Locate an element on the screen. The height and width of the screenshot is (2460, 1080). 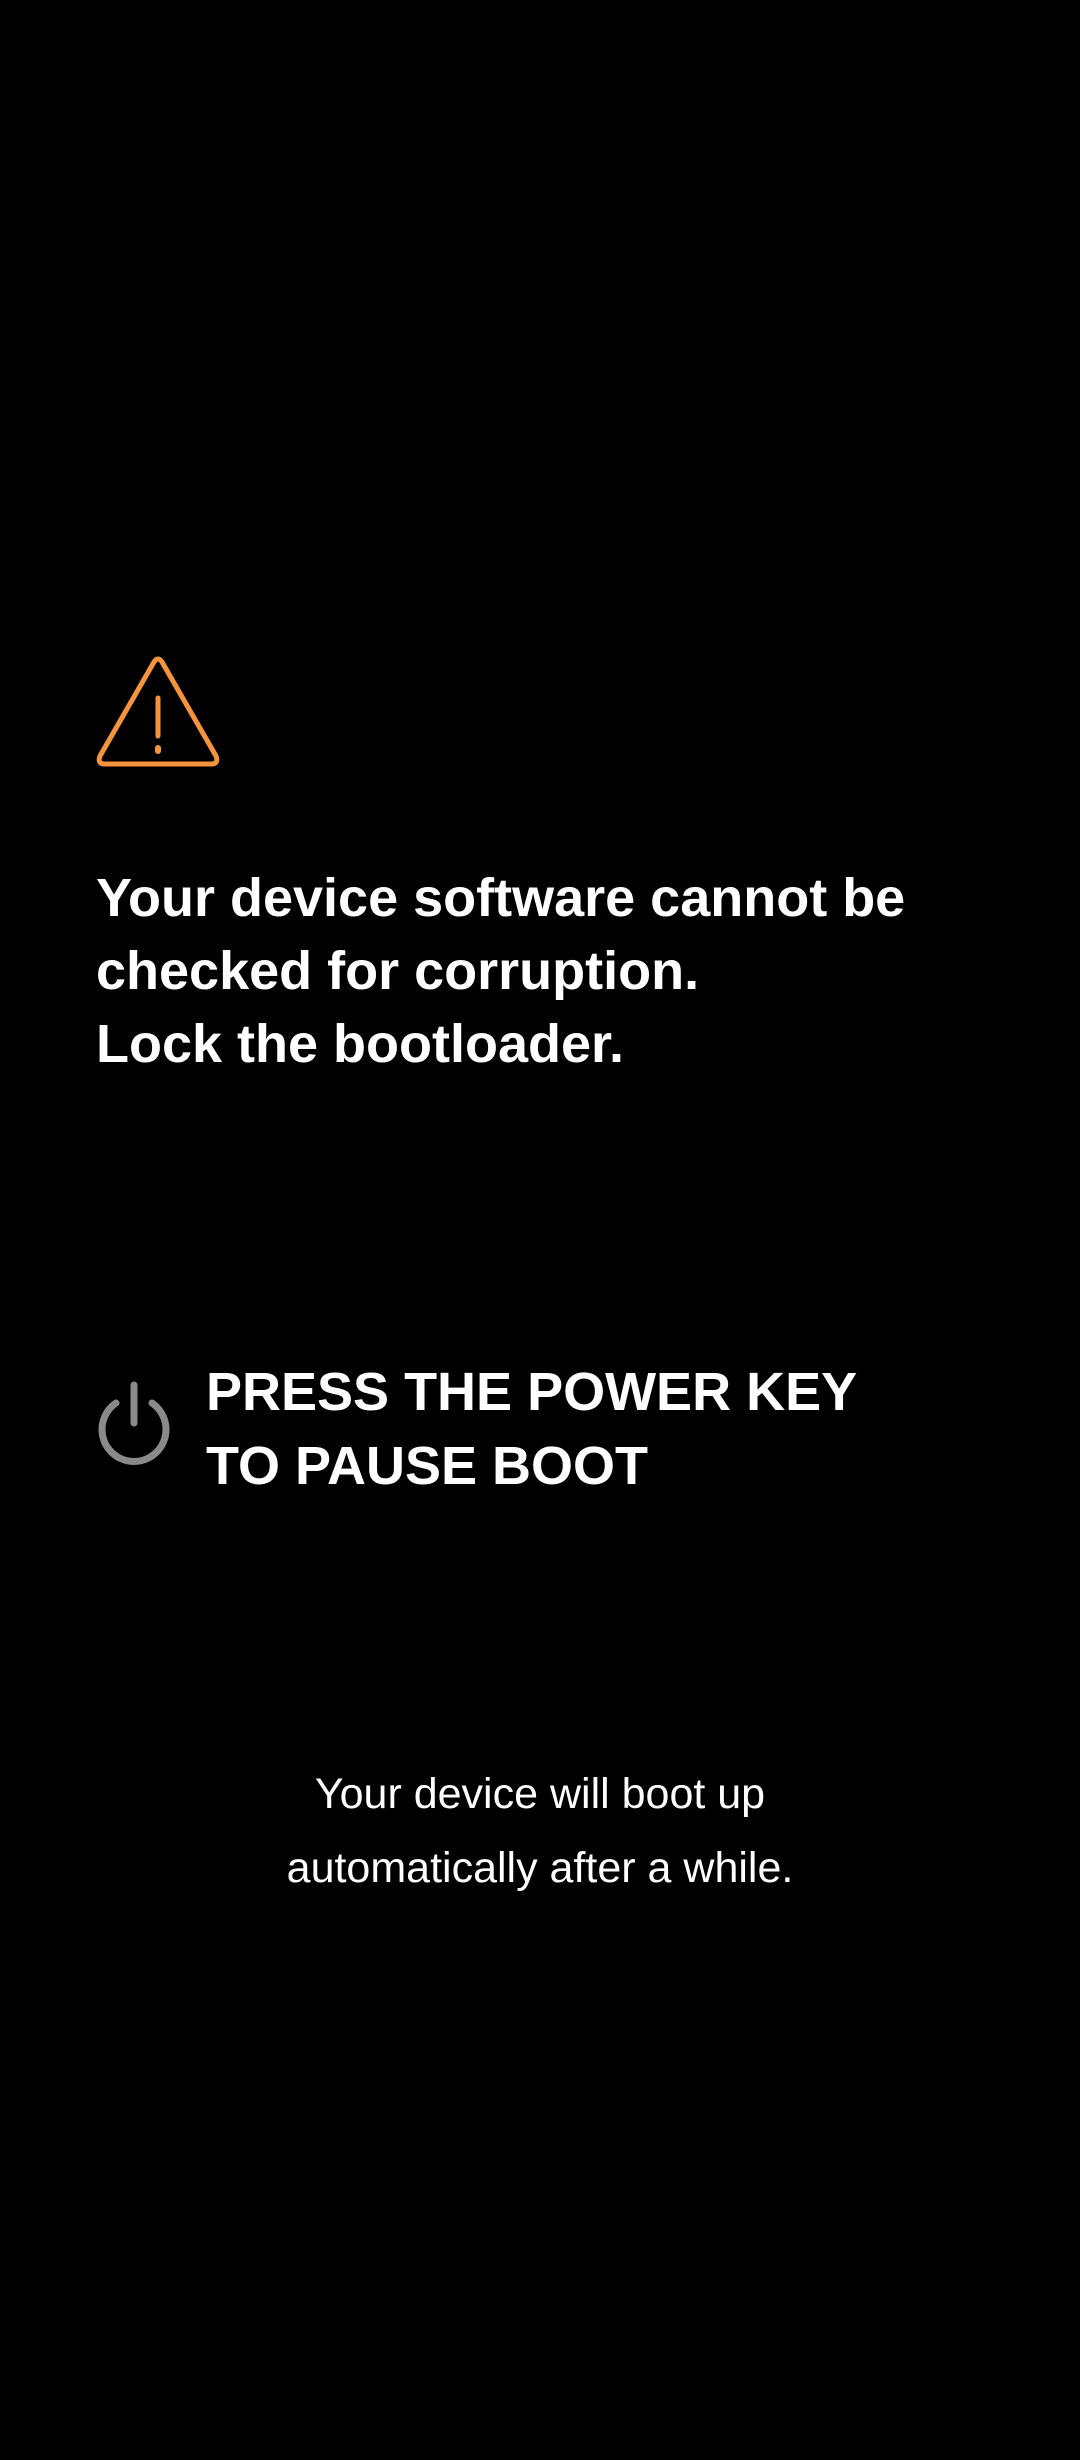
warning-line-1: Your device software cannot be is located at coordinates (501, 898).